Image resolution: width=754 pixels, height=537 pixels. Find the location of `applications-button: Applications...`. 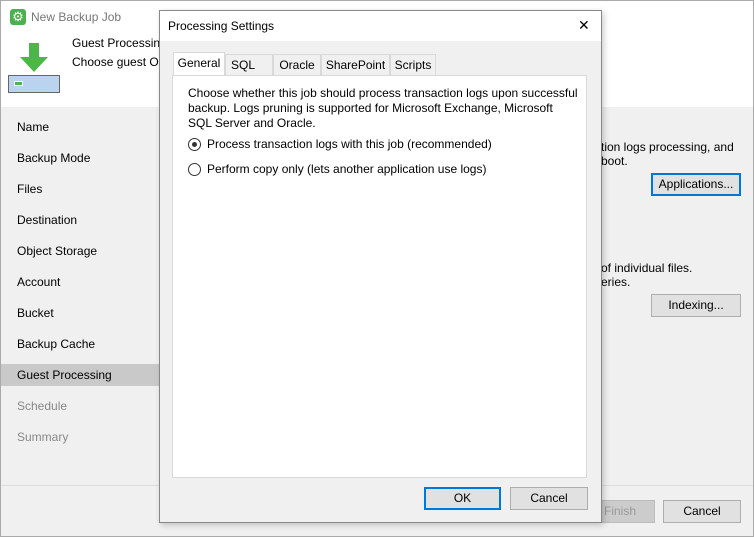

applications-button: Applications... is located at coordinates (696, 184).